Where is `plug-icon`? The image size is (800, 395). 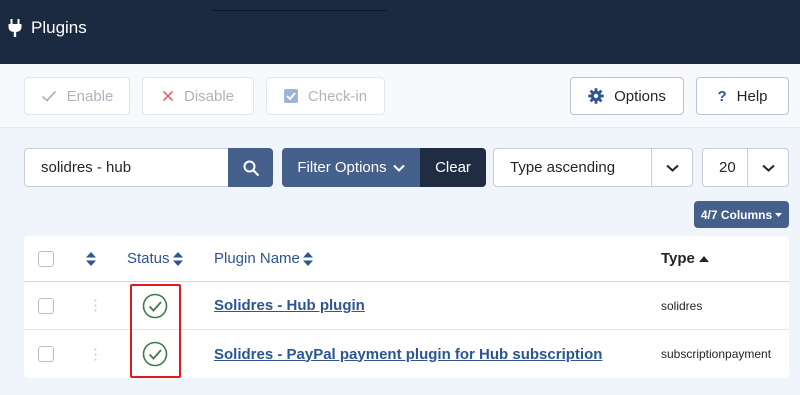 plug-icon is located at coordinates (15, 28).